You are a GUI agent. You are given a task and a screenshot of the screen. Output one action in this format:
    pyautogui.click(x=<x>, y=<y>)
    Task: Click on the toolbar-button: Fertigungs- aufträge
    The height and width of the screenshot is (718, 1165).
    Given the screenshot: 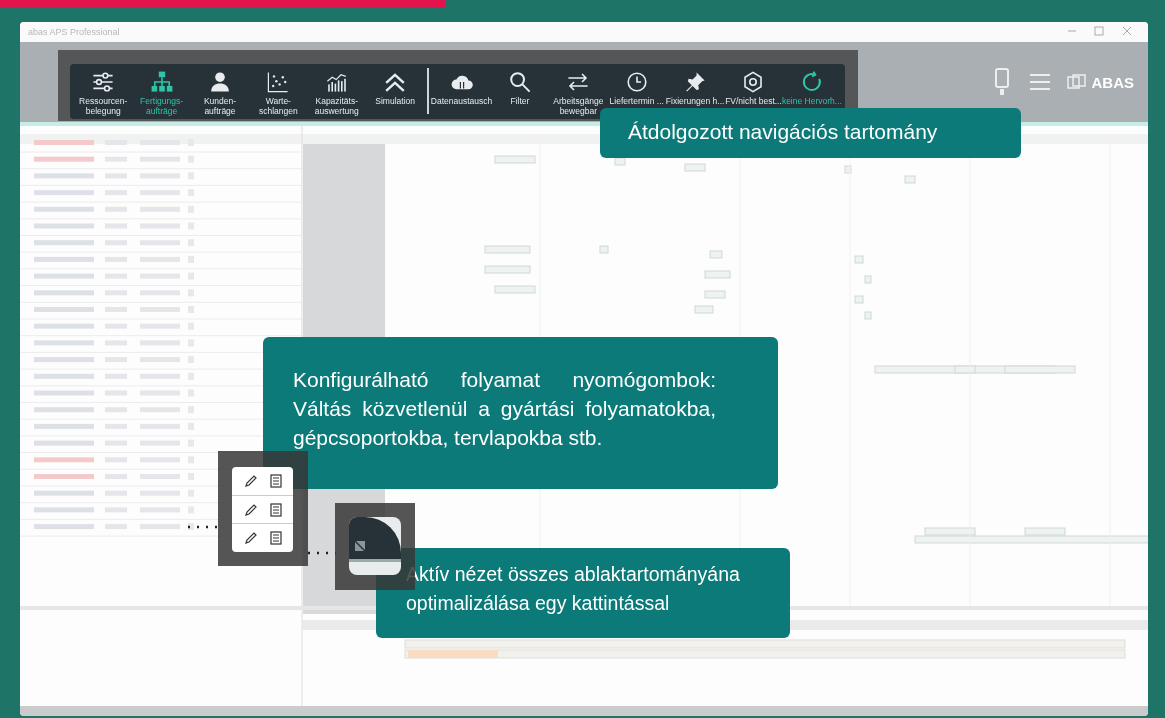 What is the action you would take?
    pyautogui.click(x=161, y=93)
    